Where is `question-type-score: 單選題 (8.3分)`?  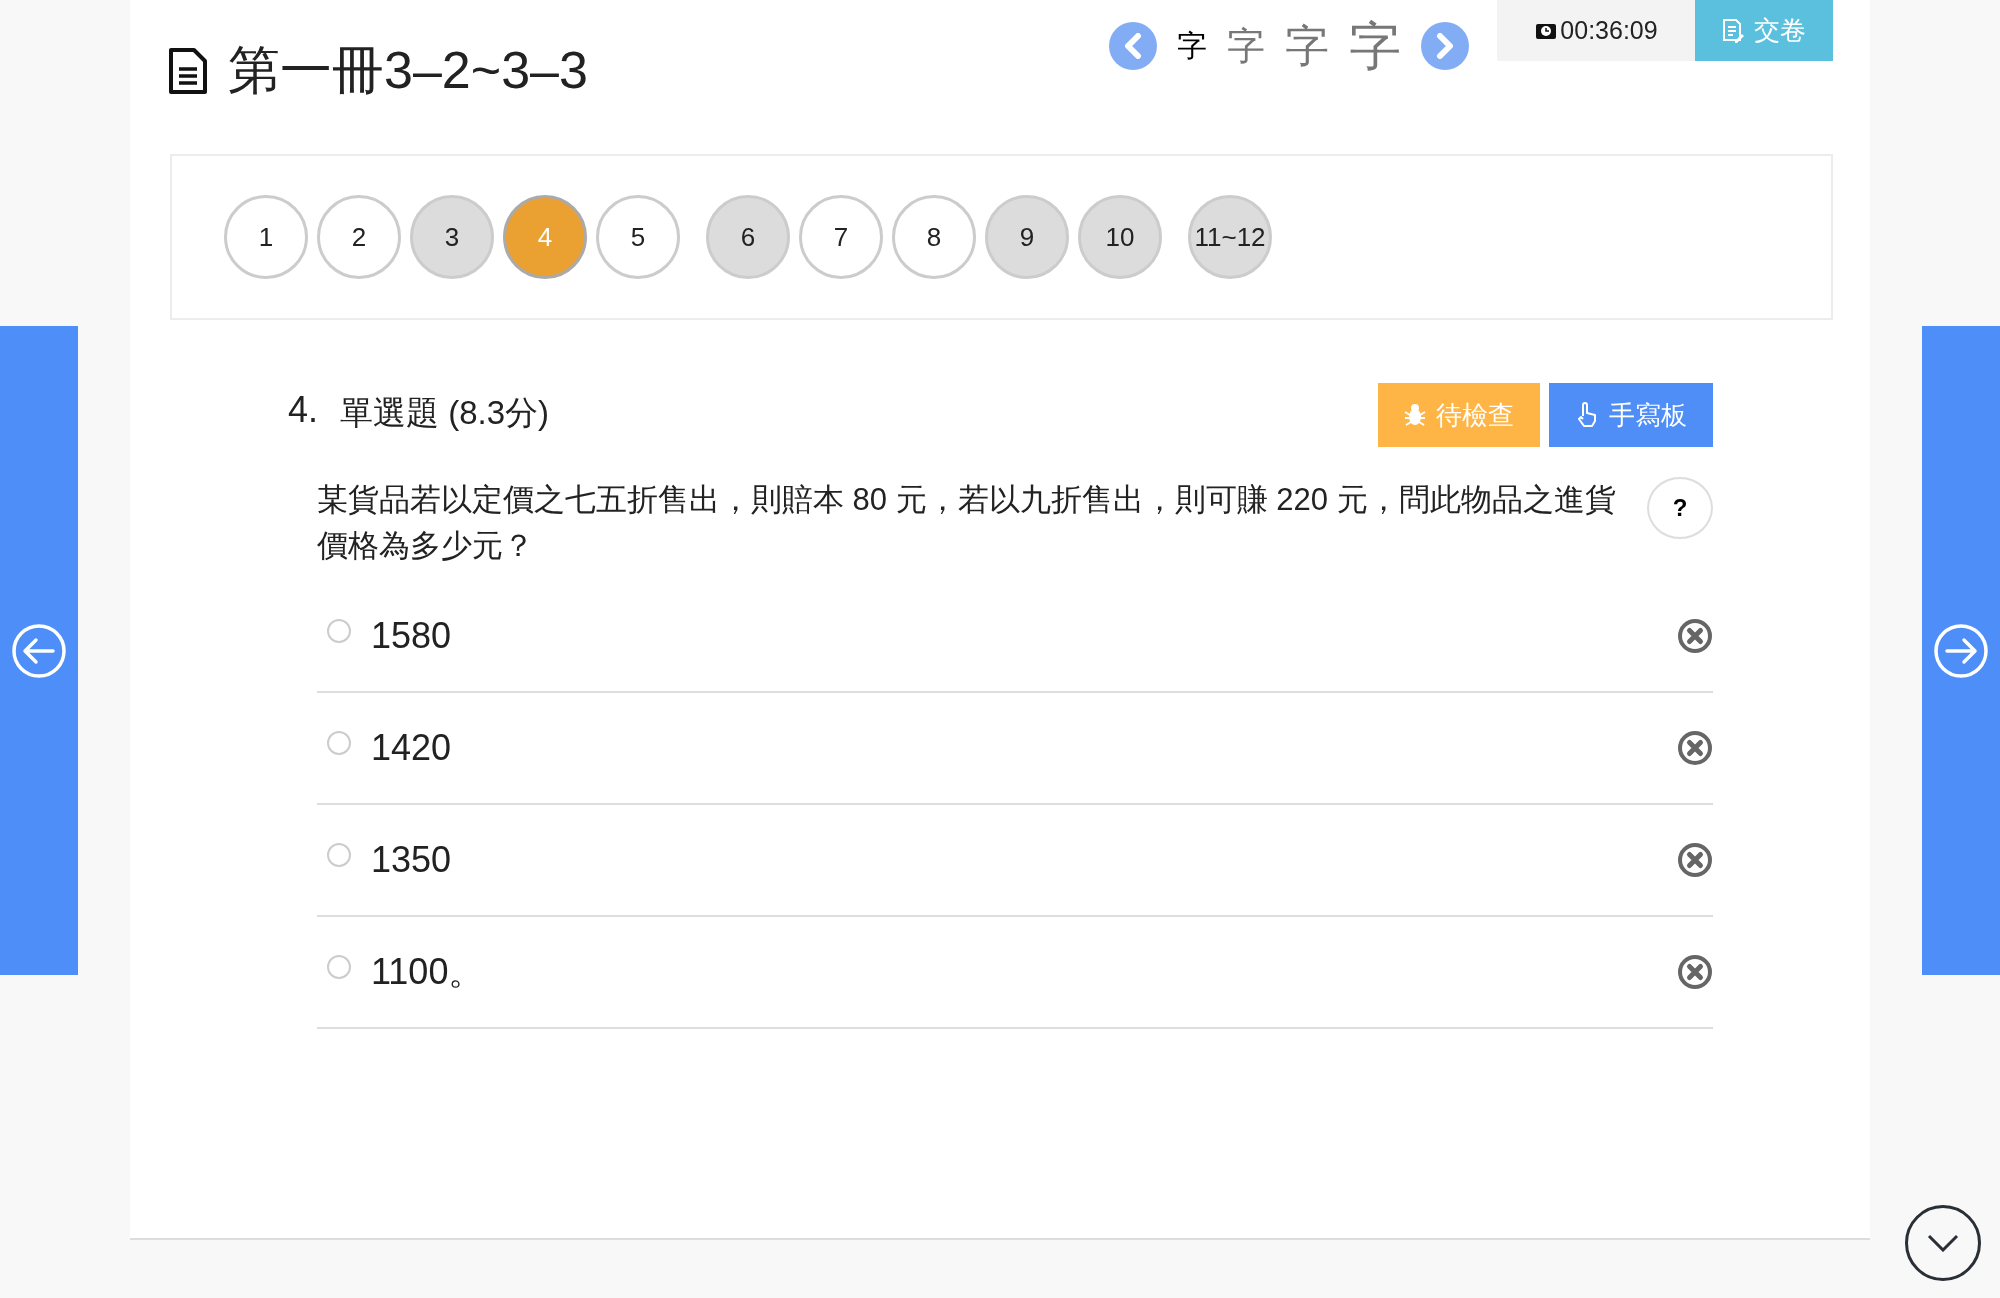 question-type-score: 單選題 (8.3分) is located at coordinates (445, 413).